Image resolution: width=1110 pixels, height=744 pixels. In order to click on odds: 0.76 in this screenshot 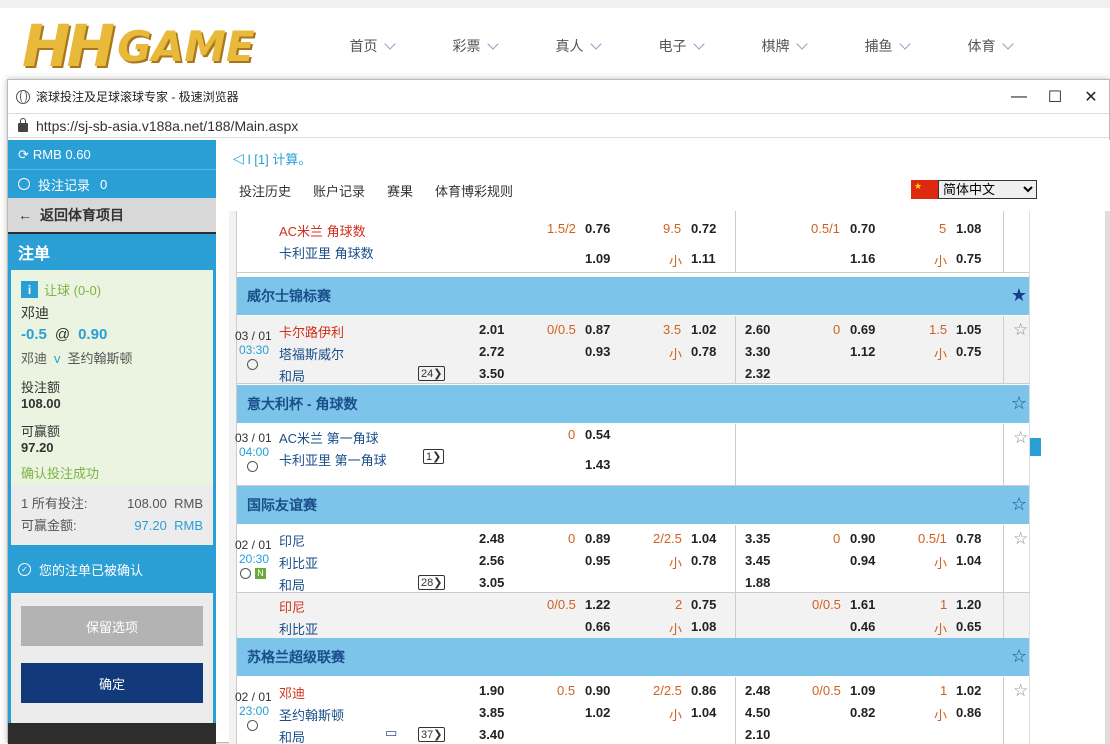, I will do `click(597, 228)`.